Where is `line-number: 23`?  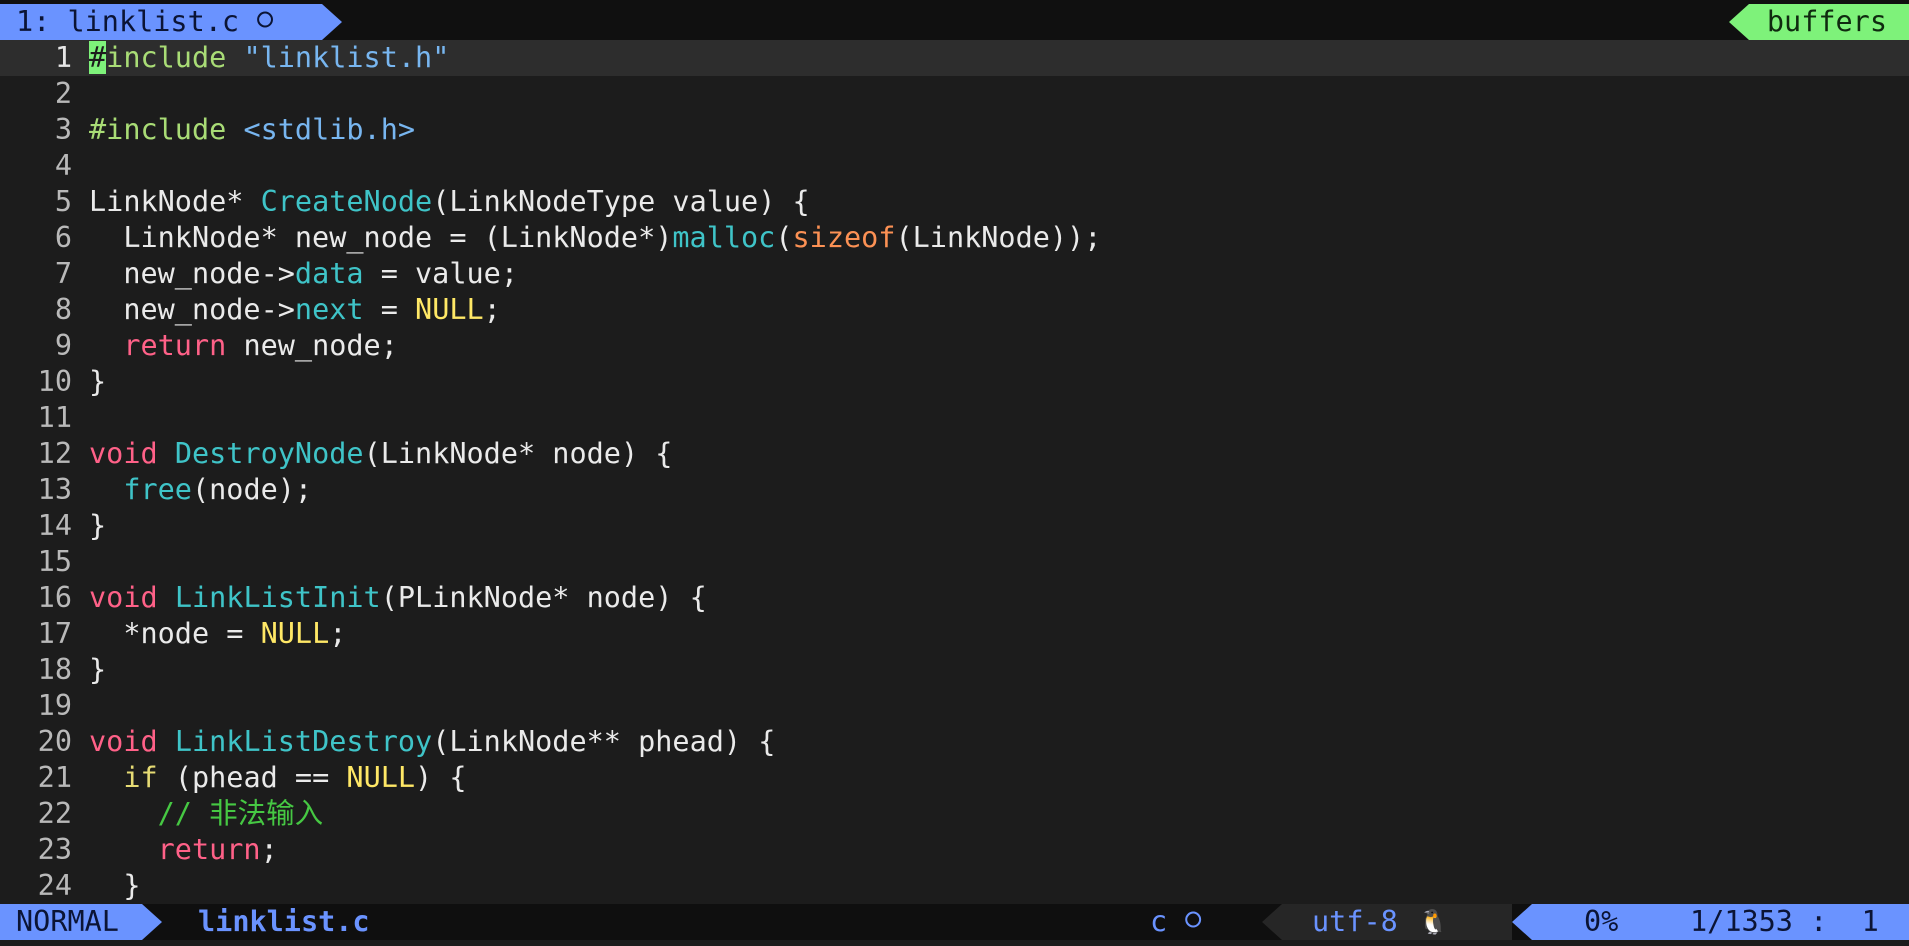
line-number: 23 is located at coordinates (54, 849).